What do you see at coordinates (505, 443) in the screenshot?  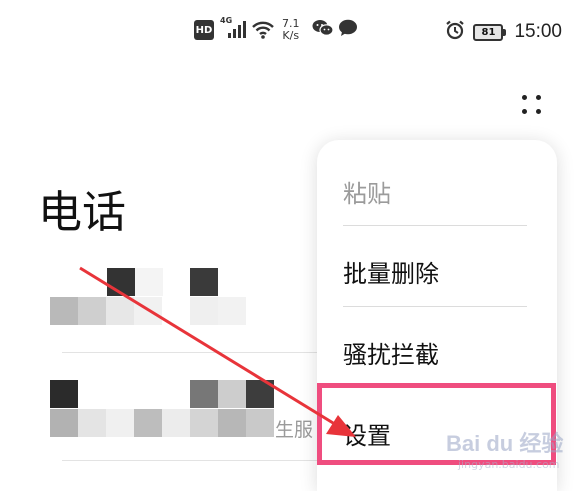 I see `watermark-text: Bai du 经验` at bounding box center [505, 443].